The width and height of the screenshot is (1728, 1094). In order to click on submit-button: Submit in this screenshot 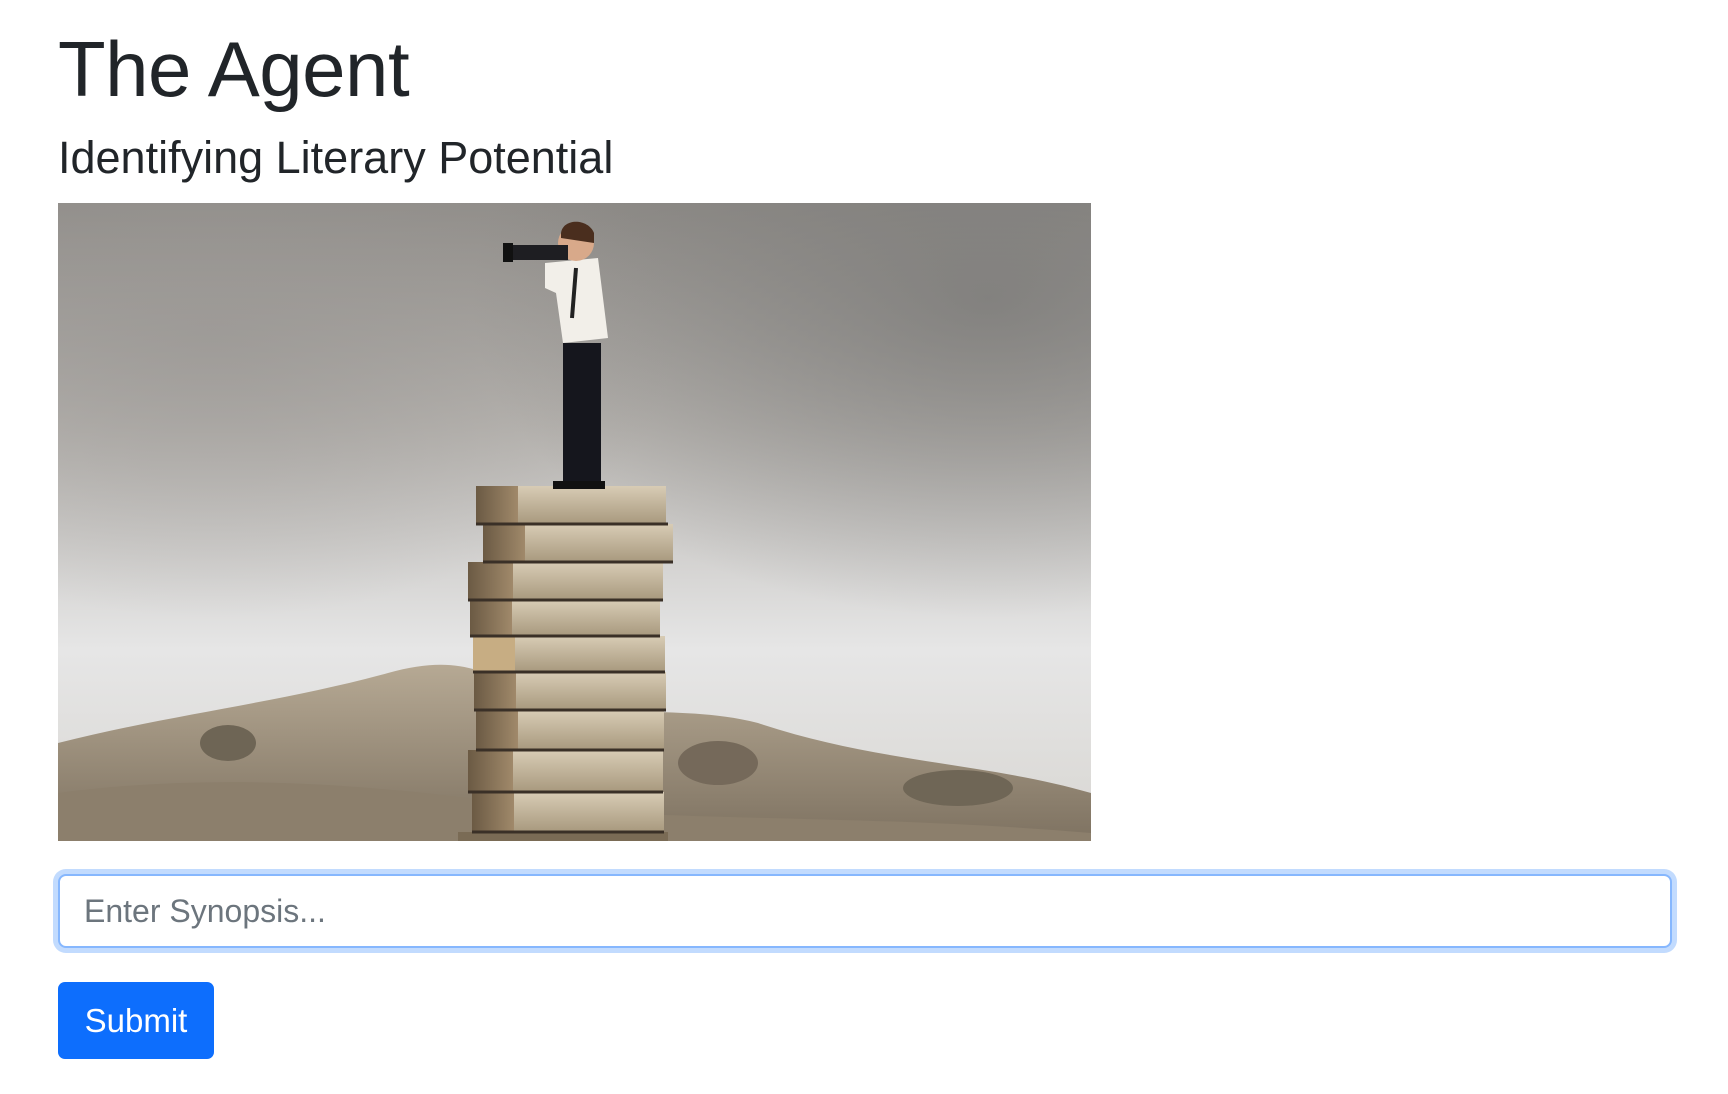, I will do `click(136, 1020)`.